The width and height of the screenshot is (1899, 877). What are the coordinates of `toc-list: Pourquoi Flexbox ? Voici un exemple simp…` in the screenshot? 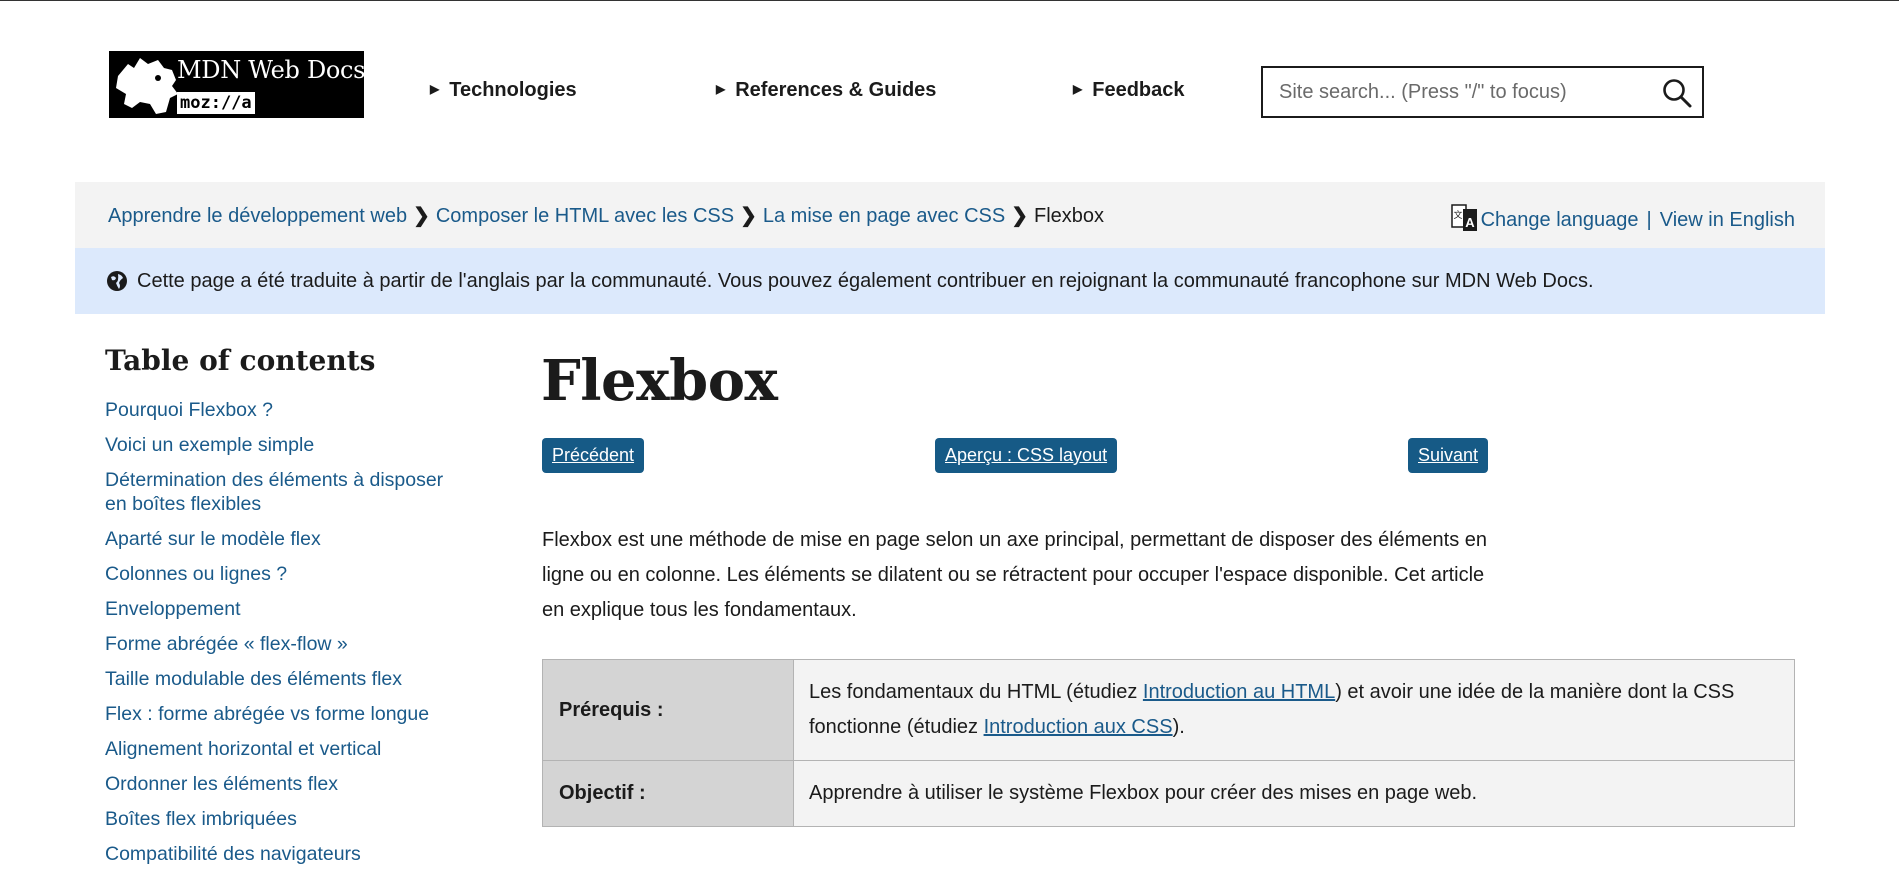 It's located at (285, 637).